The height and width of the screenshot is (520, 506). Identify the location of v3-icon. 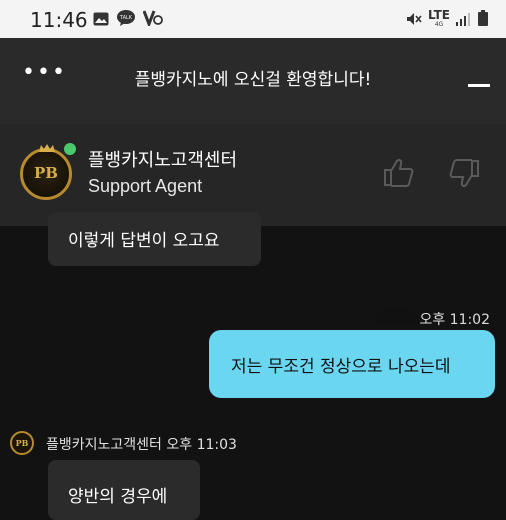
(152, 20).